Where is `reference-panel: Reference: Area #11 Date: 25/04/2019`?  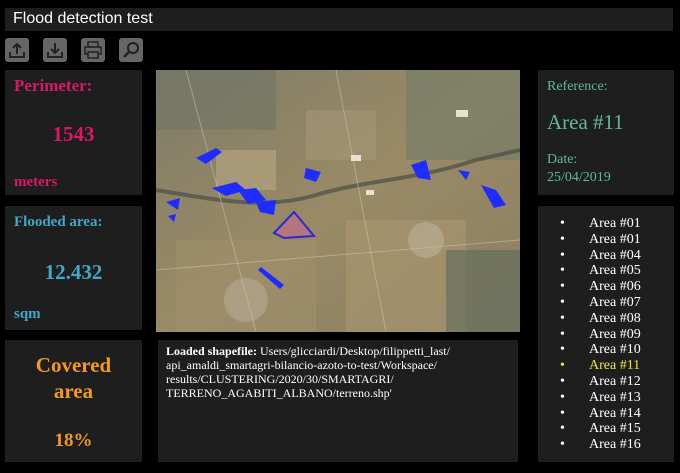 reference-panel: Reference: Area #11 Date: 25/04/2019 is located at coordinates (606, 132).